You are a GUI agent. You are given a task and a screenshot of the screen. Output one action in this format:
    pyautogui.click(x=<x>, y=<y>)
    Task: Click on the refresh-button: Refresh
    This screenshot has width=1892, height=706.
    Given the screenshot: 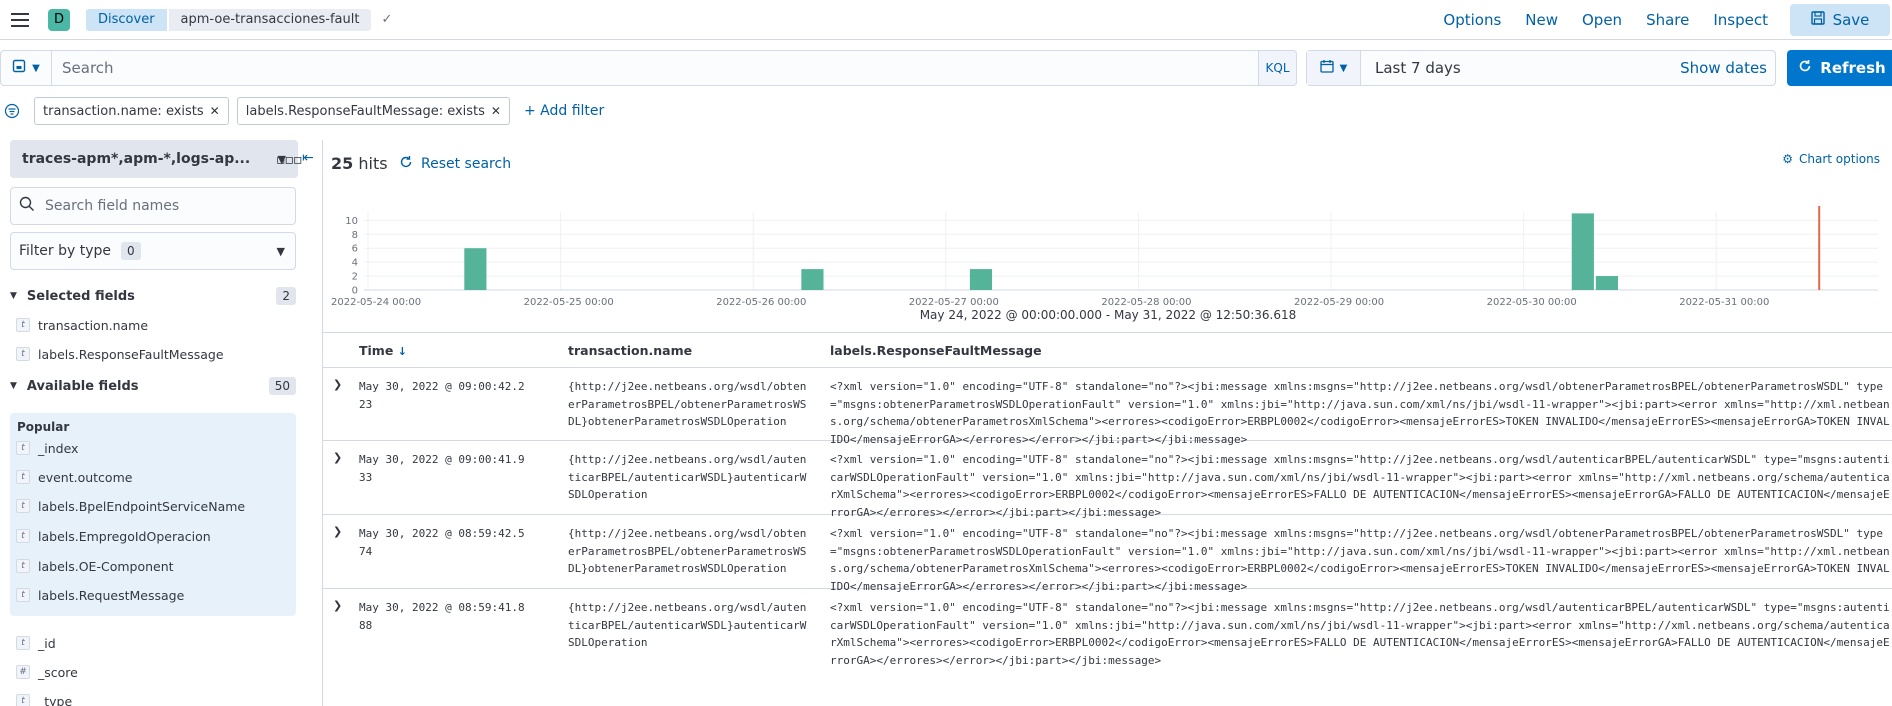 What is the action you would take?
    pyautogui.click(x=1839, y=68)
    